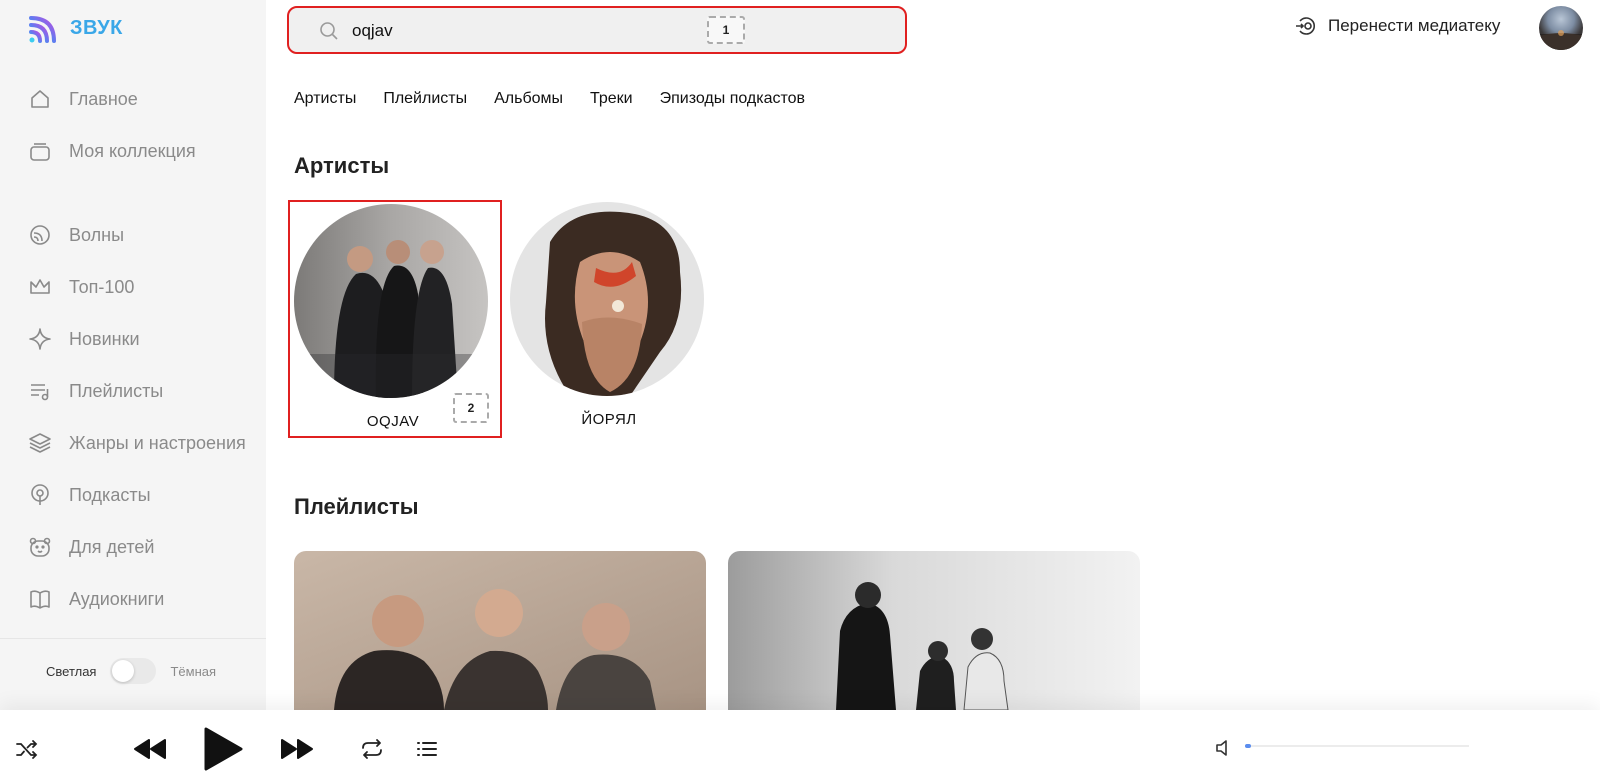 The image size is (1600, 778). What do you see at coordinates (1561, 28) in the screenshot?
I see `avatar` at bounding box center [1561, 28].